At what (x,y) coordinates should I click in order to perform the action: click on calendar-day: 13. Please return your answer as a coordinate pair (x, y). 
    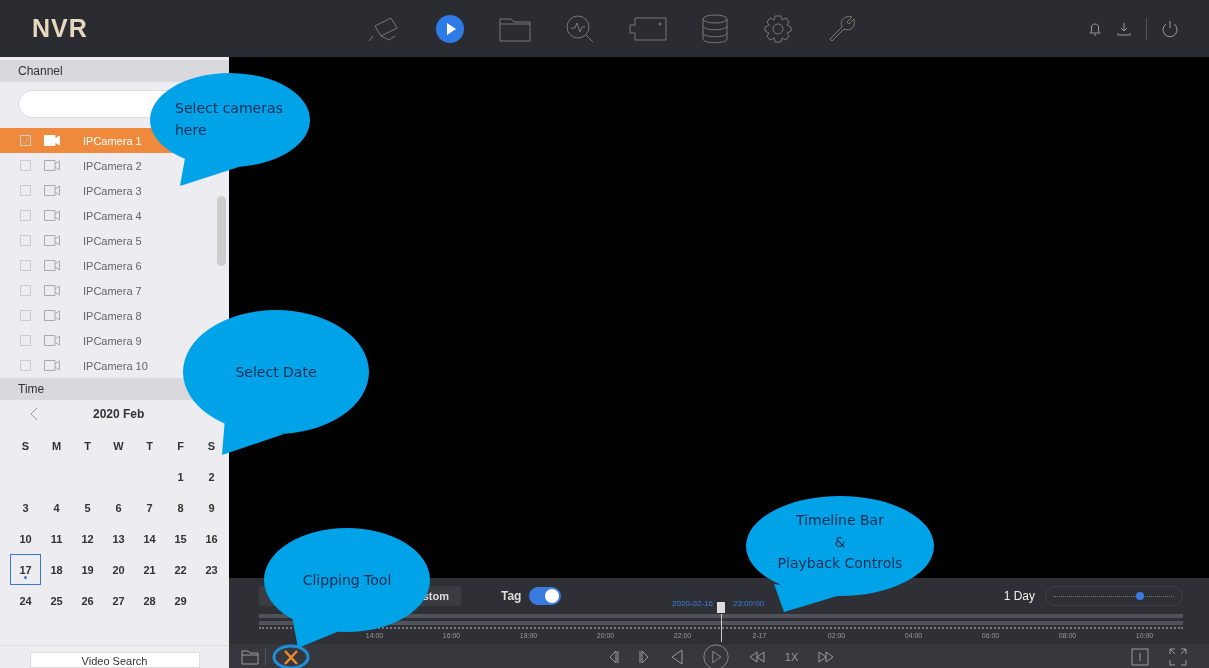
    Looking at the image, I should click on (118, 538).